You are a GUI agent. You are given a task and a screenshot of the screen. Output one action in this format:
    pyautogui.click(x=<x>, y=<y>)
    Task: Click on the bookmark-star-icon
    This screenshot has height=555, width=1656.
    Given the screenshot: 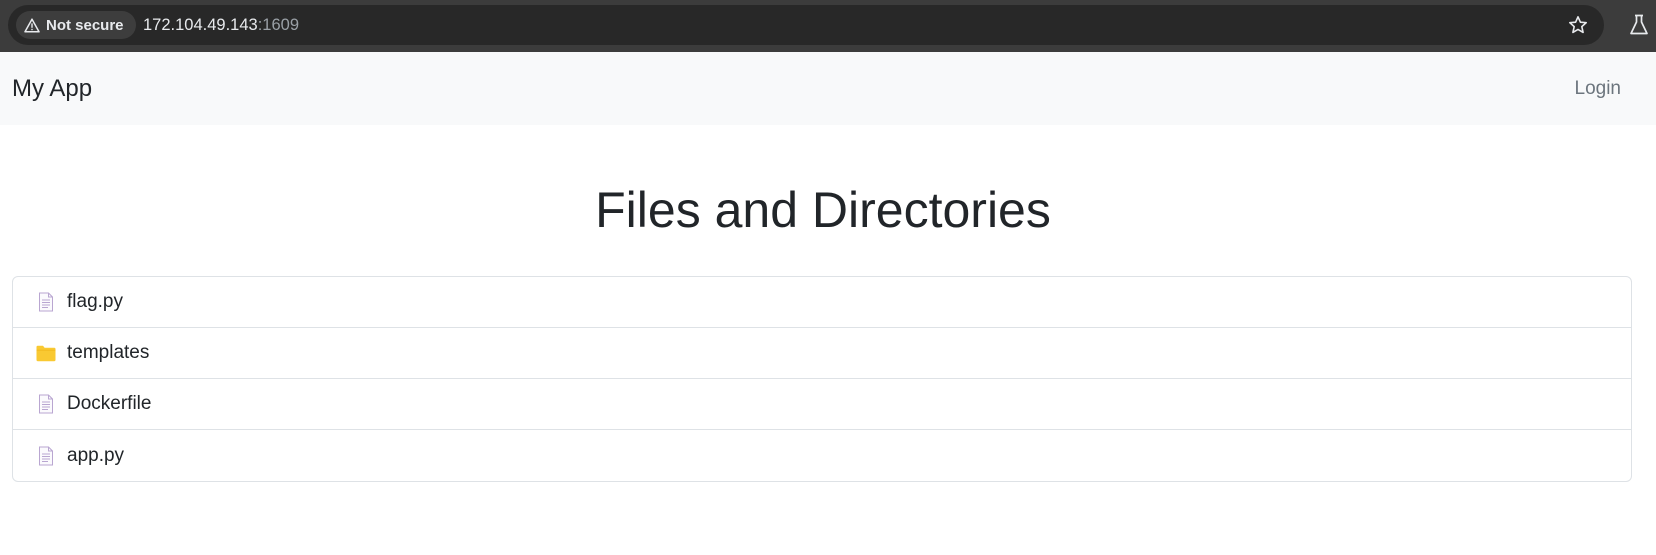 What is the action you would take?
    pyautogui.click(x=1578, y=25)
    